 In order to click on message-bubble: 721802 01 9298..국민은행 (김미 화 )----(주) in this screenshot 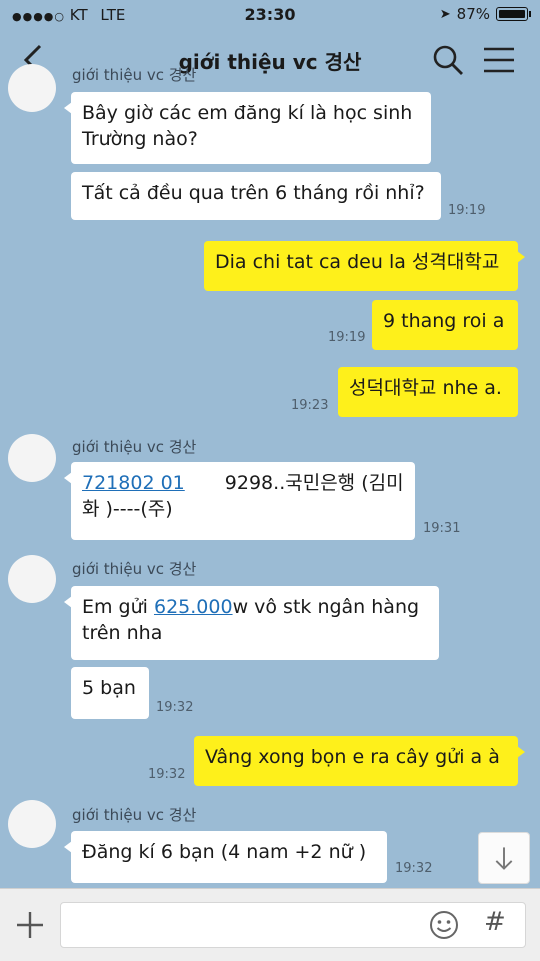, I will do `click(239, 501)`.